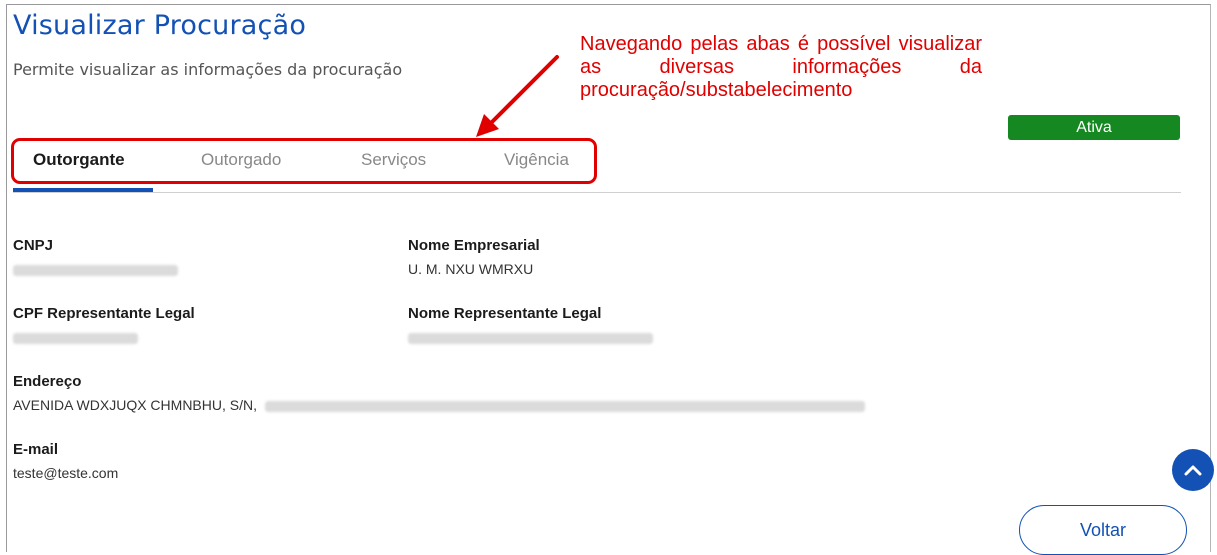 The width and height of the screenshot is (1217, 555). I want to click on annotation-highlight-box, so click(304, 161).